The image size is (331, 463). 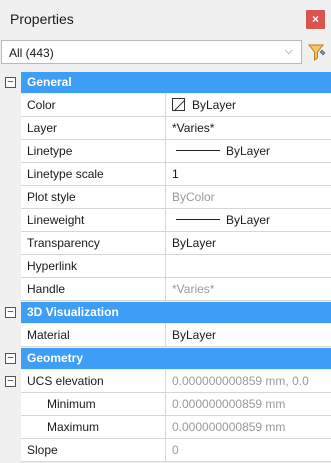 What do you see at coordinates (55, 358) in the screenshot?
I see `category-label: Geometry` at bounding box center [55, 358].